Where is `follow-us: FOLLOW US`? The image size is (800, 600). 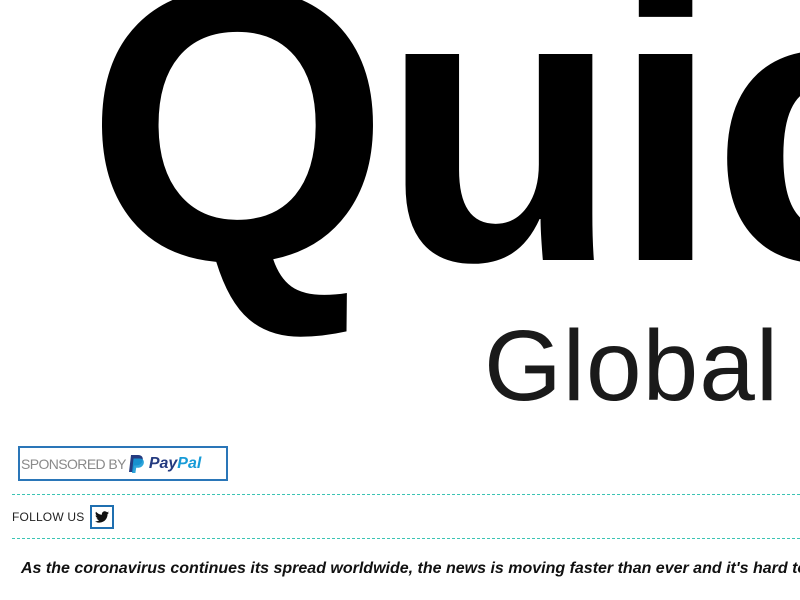
follow-us: FOLLOW US is located at coordinates (63, 517).